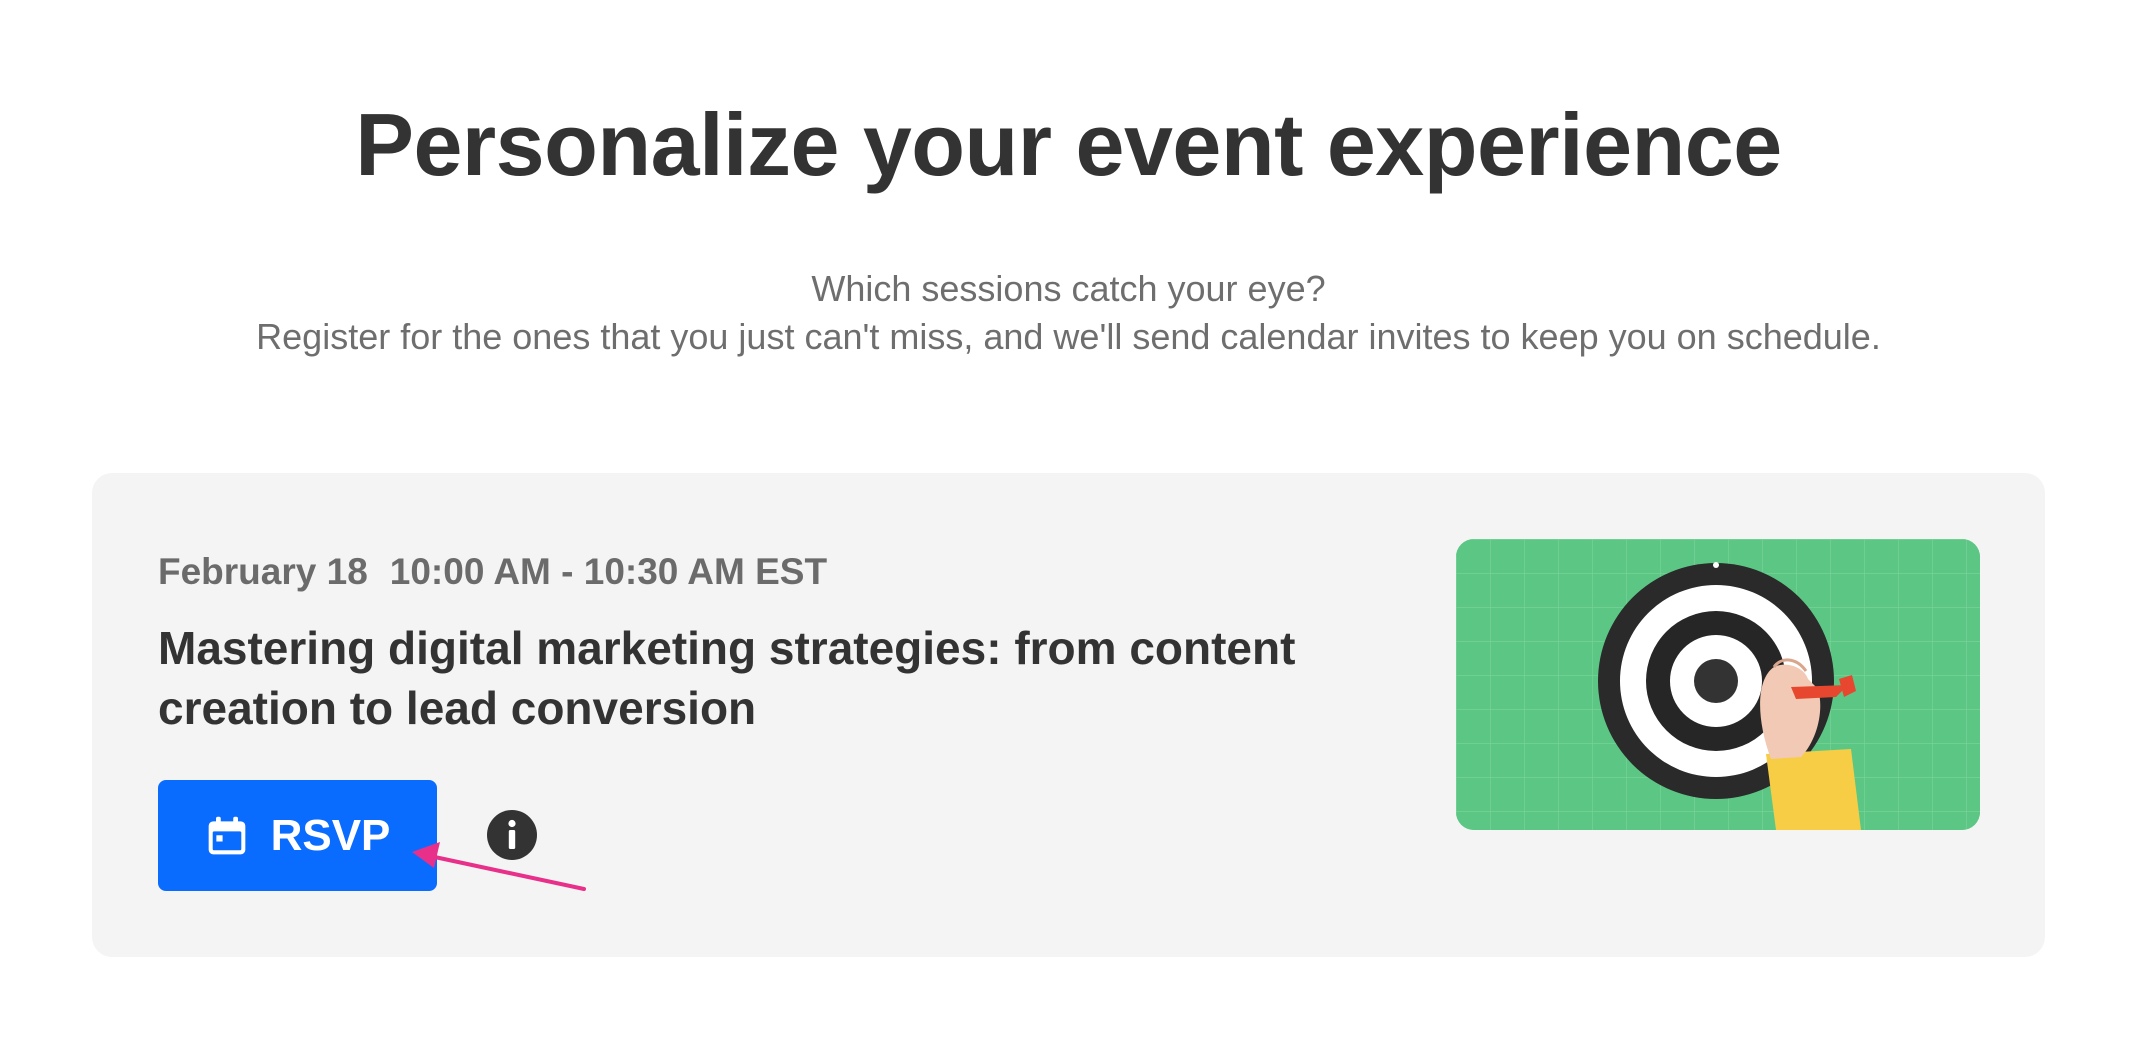 The height and width of the screenshot is (1041, 2137). Describe the element at coordinates (263, 571) in the screenshot. I see `session-date: February 18` at that location.